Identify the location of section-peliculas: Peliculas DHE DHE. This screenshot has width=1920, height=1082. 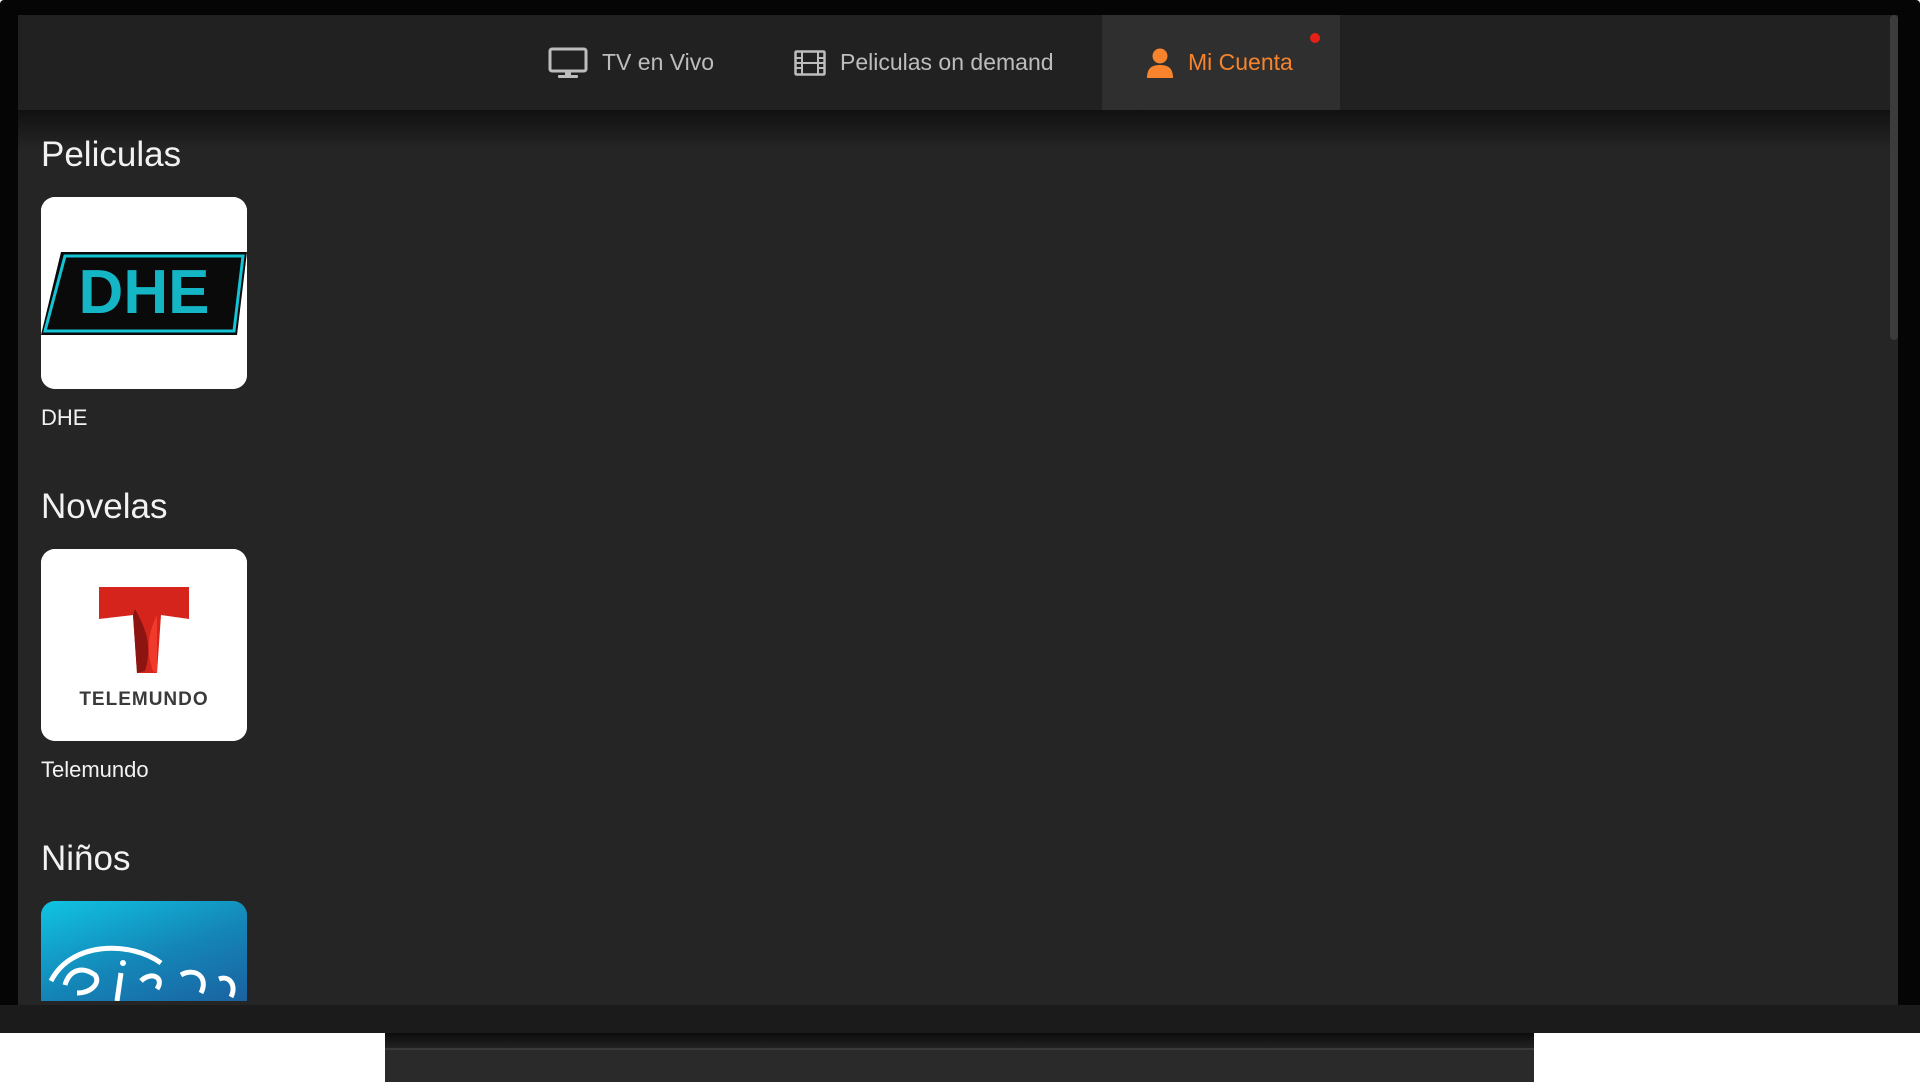
(144, 283).